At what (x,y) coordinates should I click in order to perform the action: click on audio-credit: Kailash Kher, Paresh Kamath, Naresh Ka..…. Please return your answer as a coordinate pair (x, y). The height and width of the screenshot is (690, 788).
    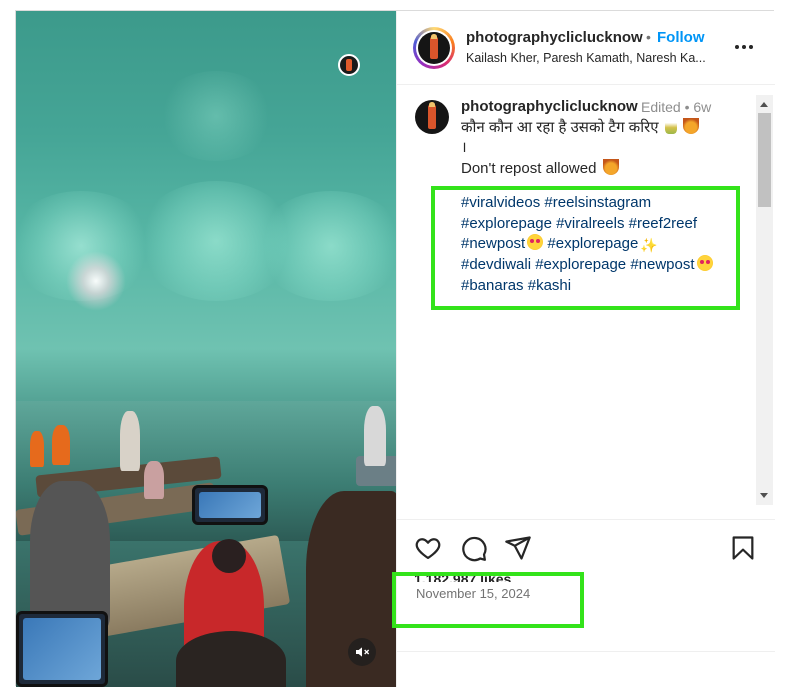
    Looking at the image, I should click on (593, 58).